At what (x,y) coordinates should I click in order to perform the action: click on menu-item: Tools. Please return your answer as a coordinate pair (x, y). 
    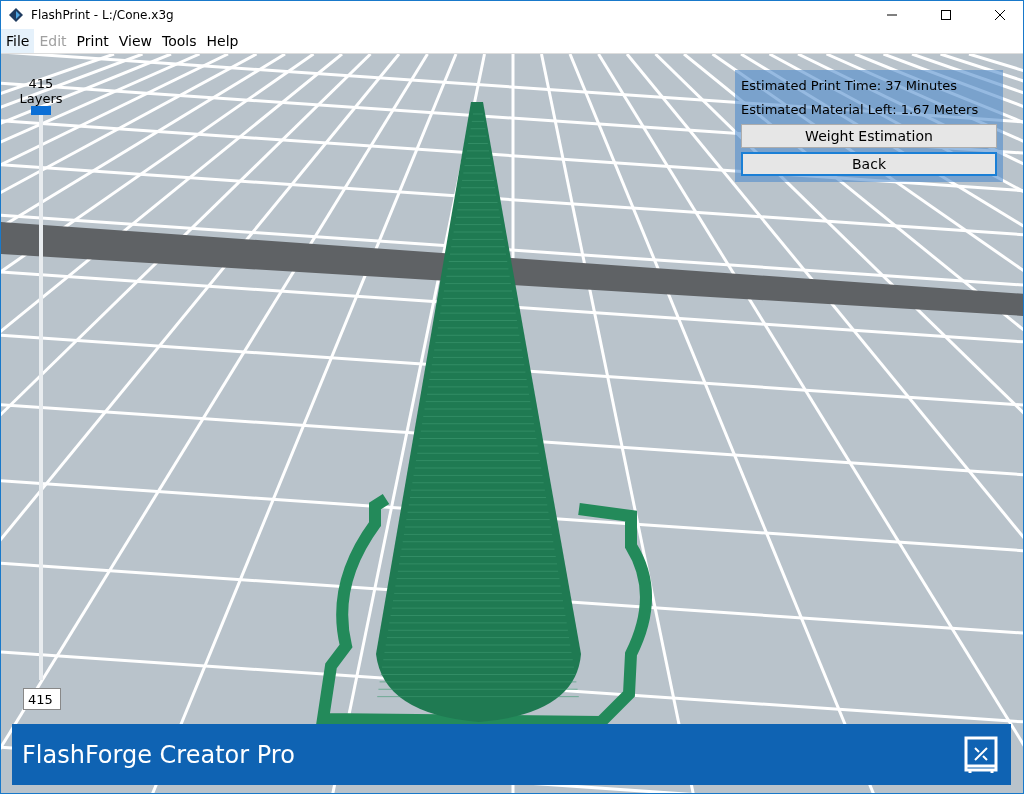
    Looking at the image, I should click on (179, 41).